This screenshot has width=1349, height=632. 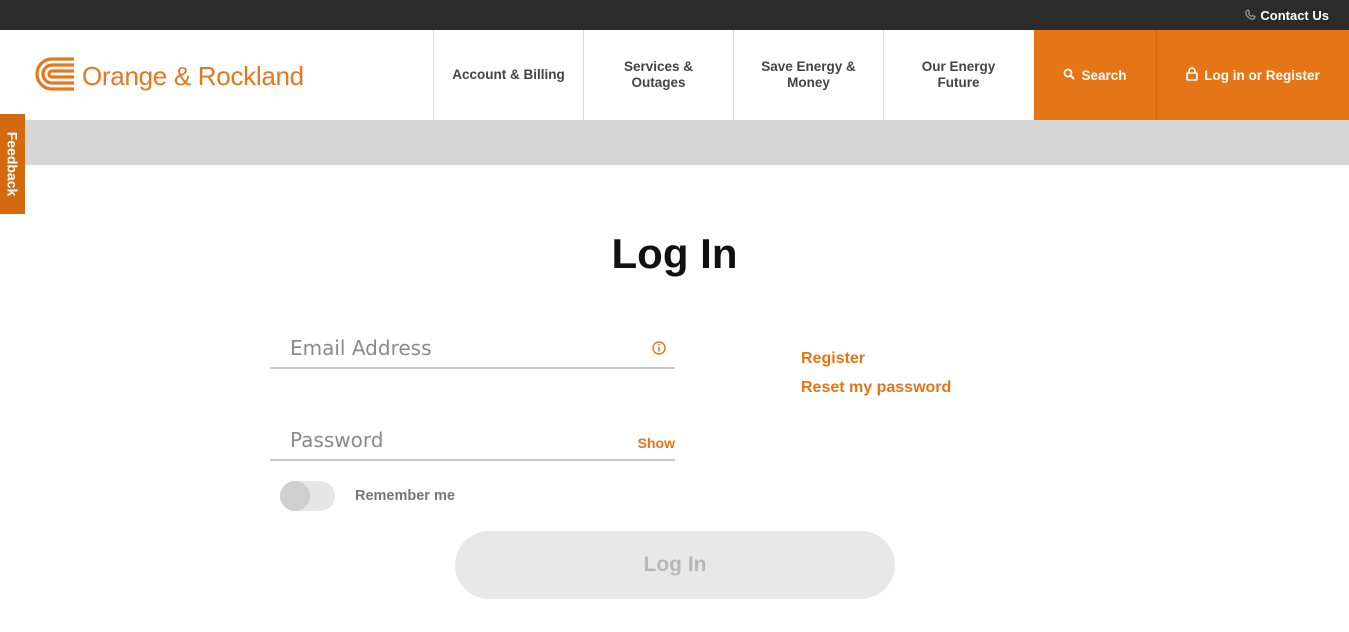 What do you see at coordinates (295, 496) in the screenshot?
I see `toggle-knob` at bounding box center [295, 496].